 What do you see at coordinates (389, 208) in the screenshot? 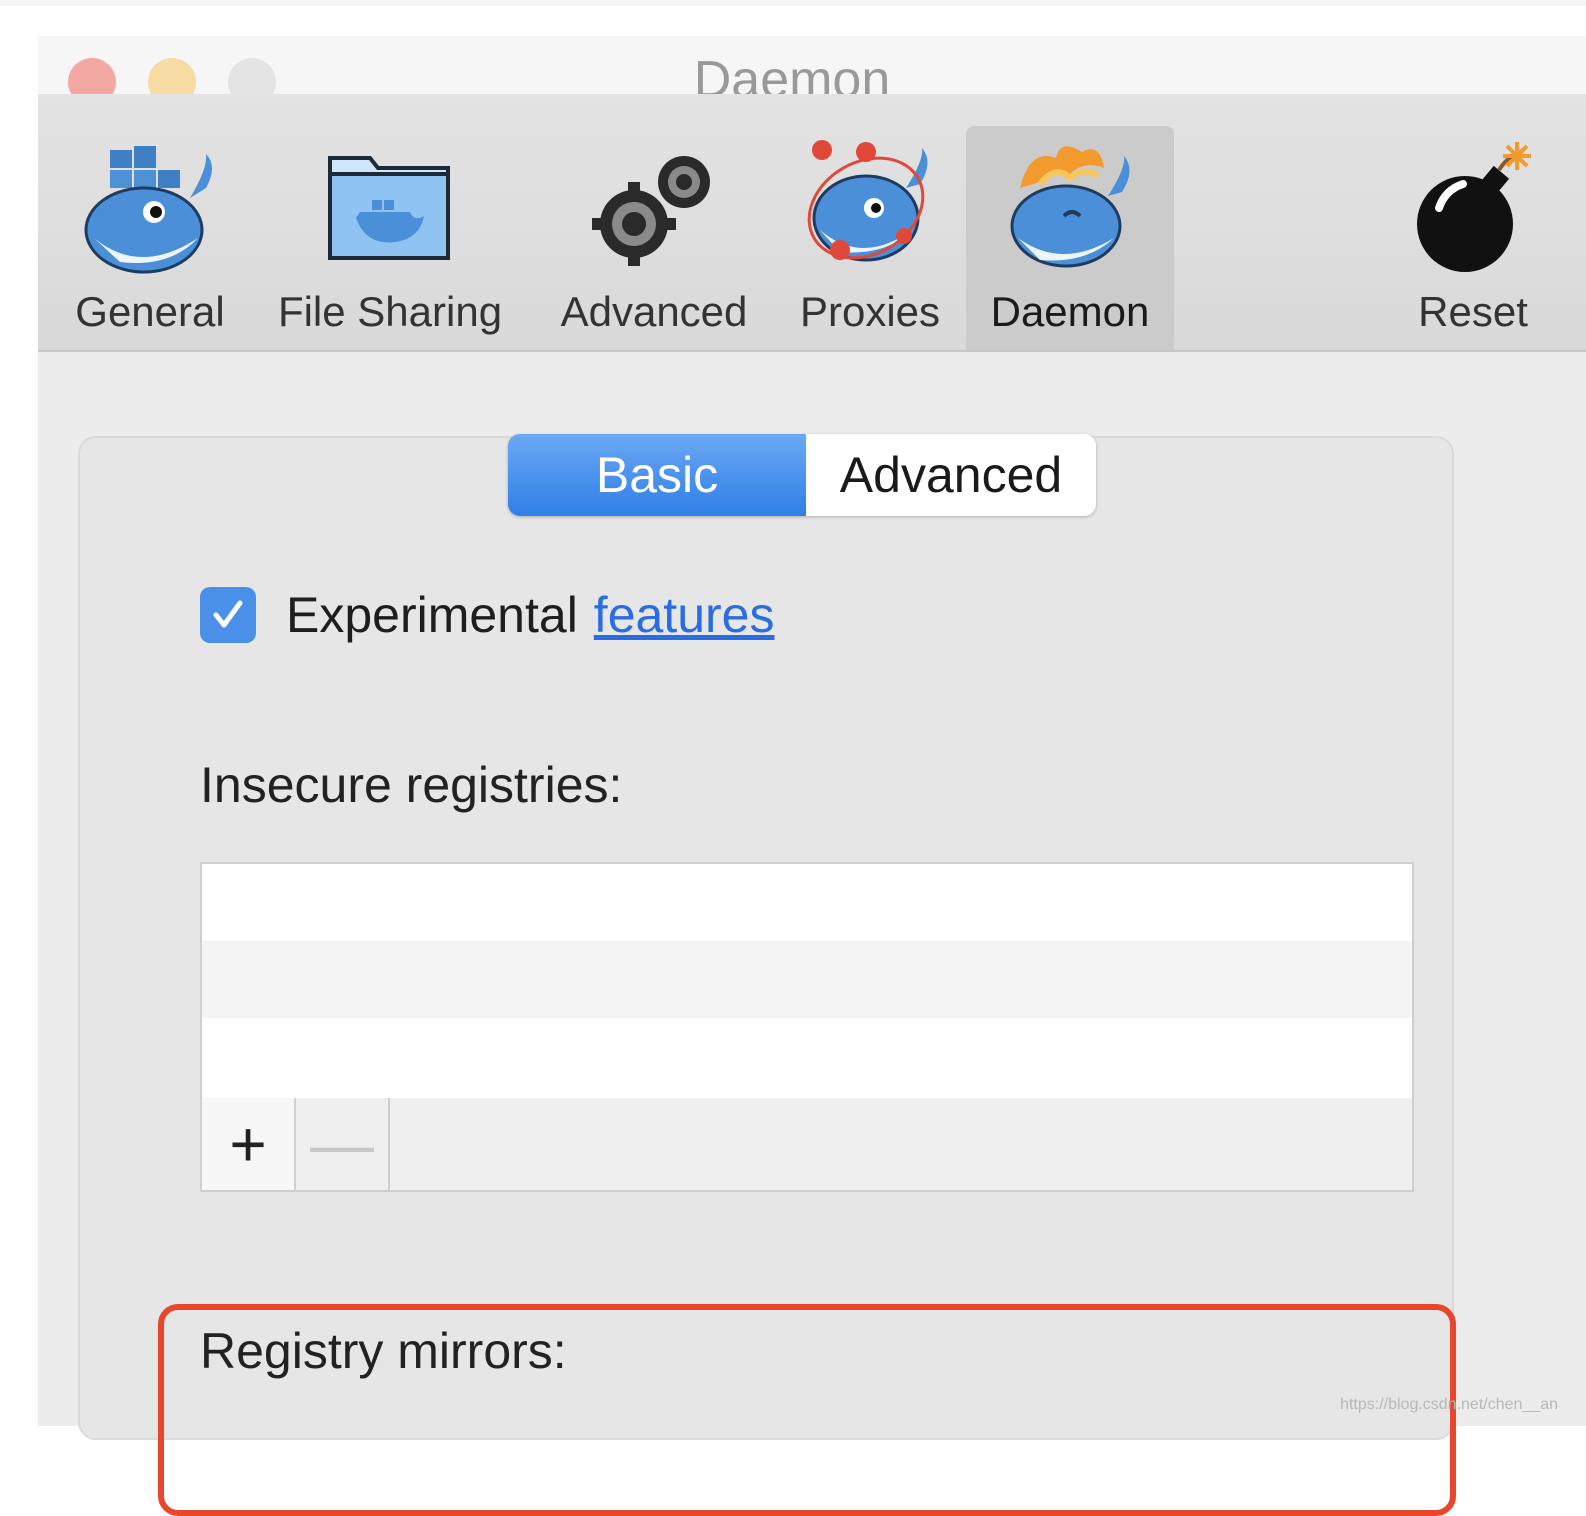
I see `folder-icon` at bounding box center [389, 208].